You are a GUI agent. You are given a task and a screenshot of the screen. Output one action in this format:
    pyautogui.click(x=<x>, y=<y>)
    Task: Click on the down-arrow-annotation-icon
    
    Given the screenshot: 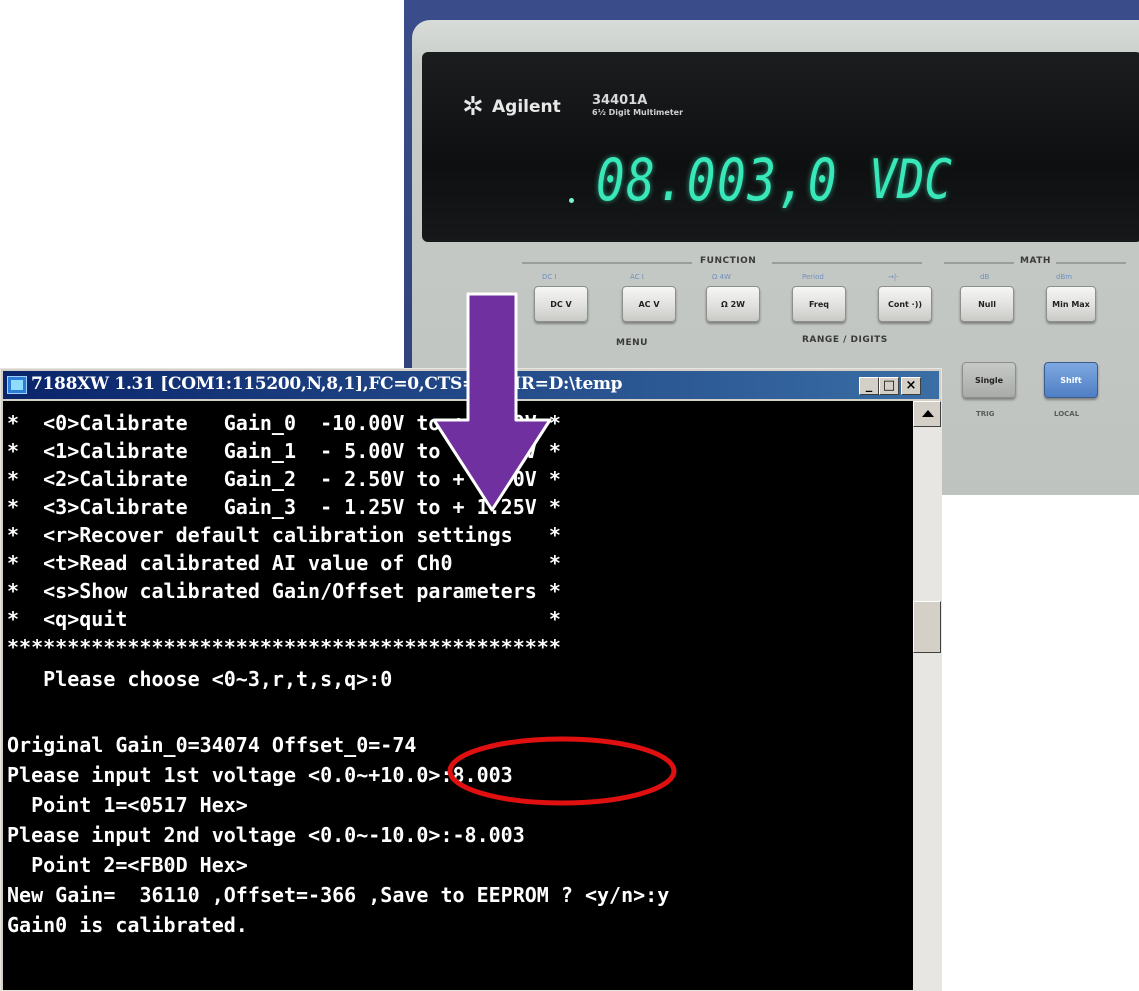 What is the action you would take?
    pyautogui.click(x=492, y=402)
    